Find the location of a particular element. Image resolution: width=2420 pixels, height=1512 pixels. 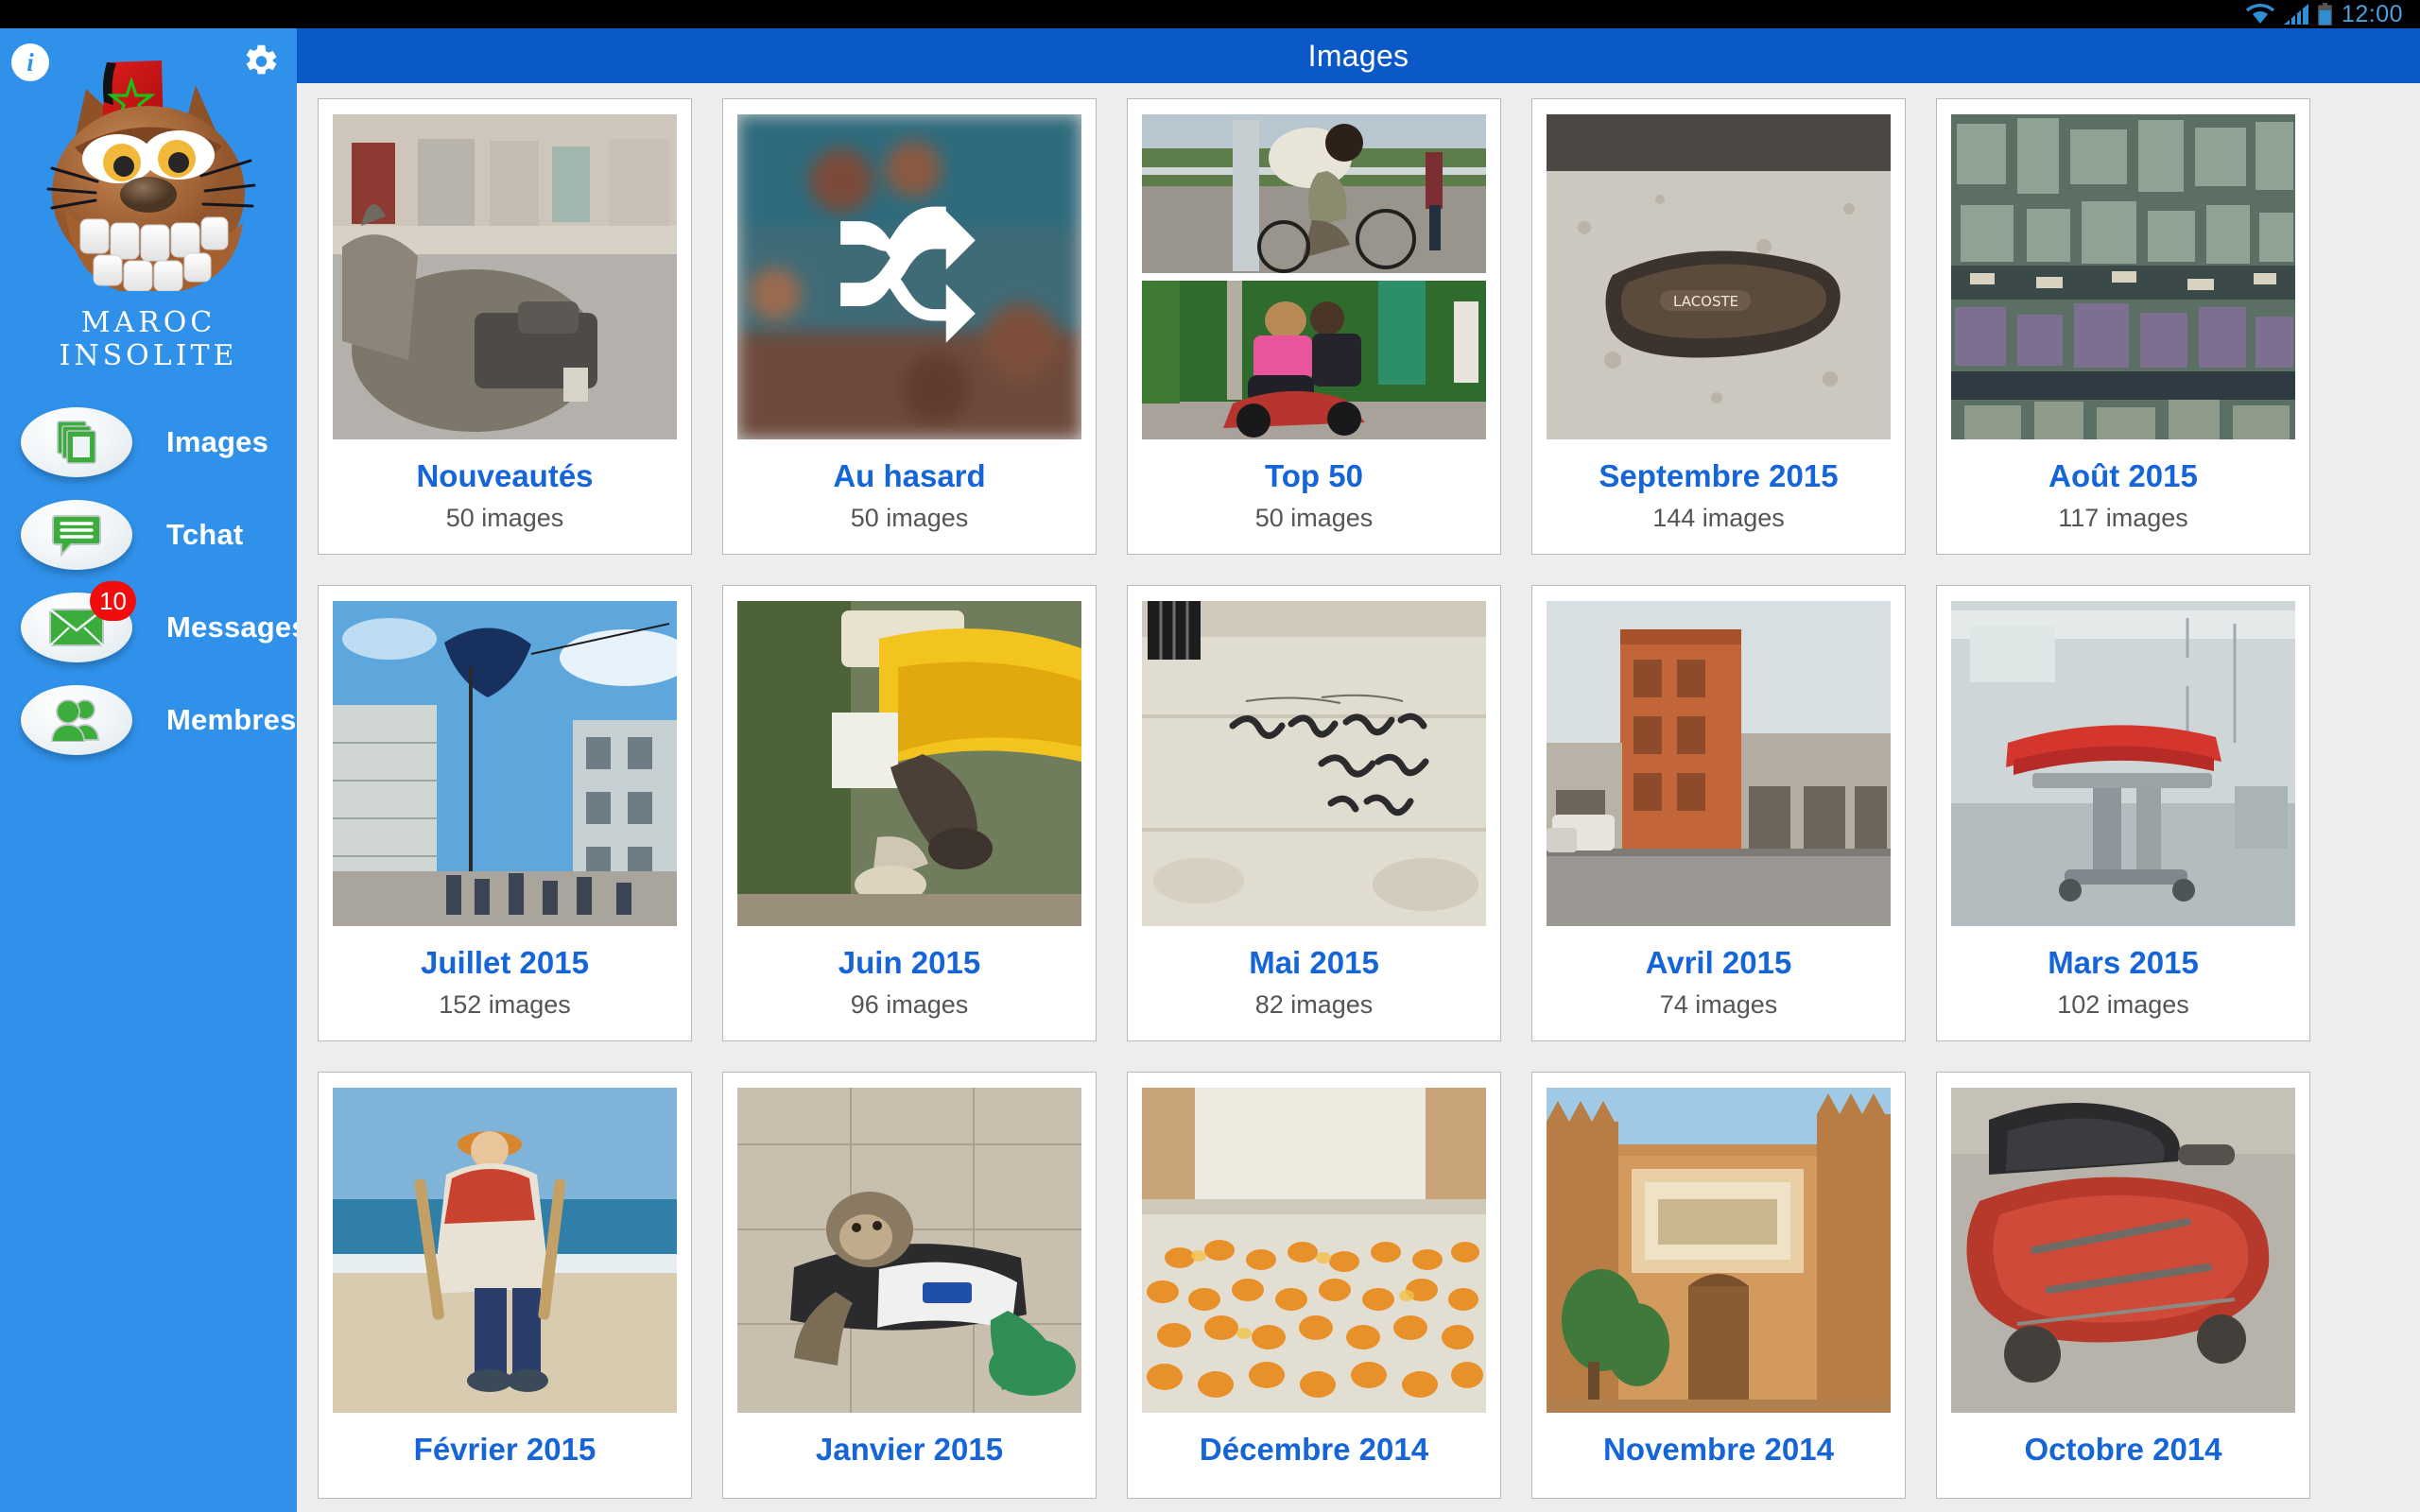

gallery-card-avril-2015: Avril 2015 74 images is located at coordinates (1718, 813).